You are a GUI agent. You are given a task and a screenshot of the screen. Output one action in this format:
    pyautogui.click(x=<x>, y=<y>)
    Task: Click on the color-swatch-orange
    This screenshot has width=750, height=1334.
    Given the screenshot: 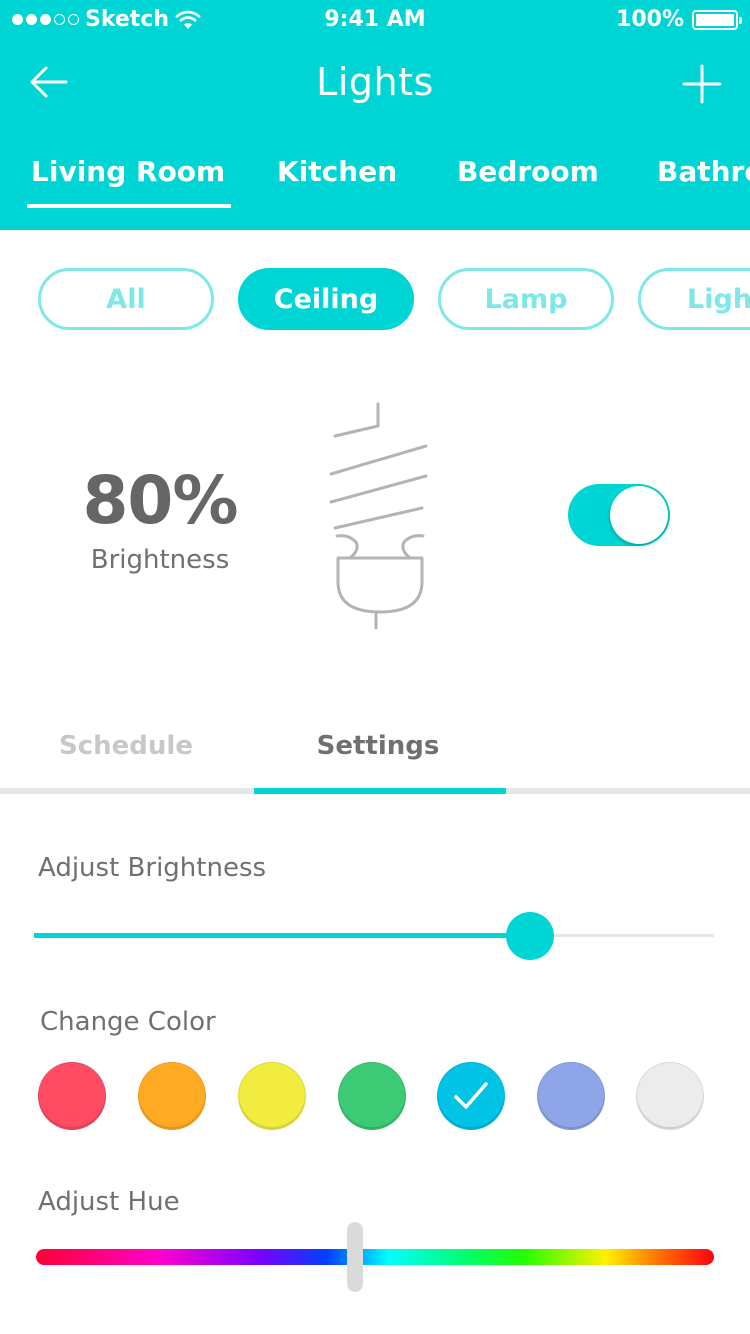 What is the action you would take?
    pyautogui.click(x=172, y=1096)
    